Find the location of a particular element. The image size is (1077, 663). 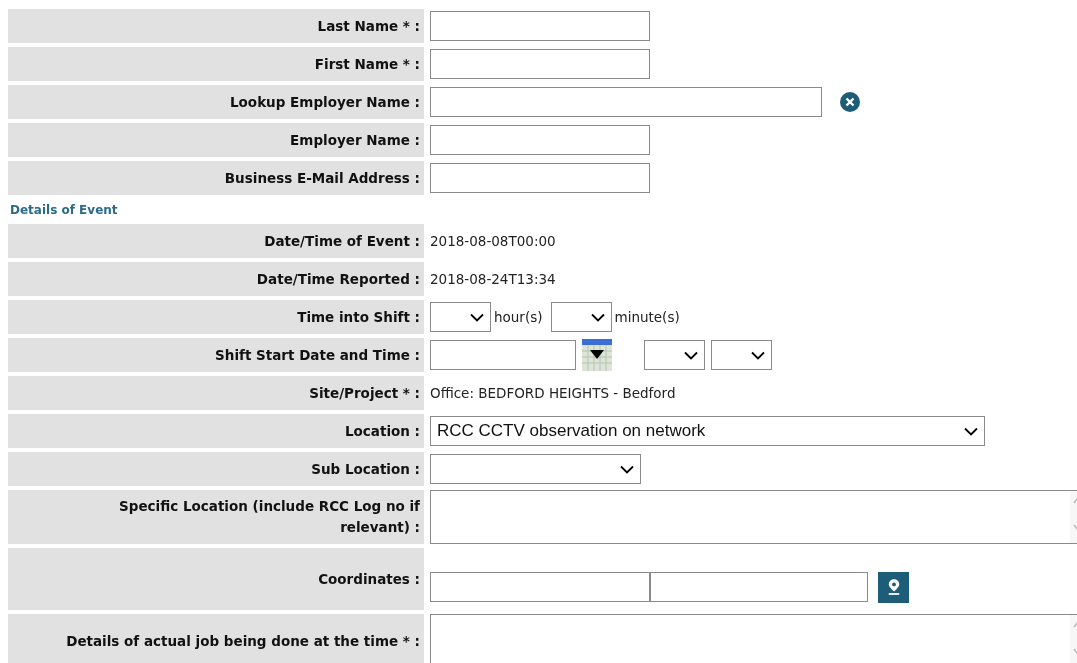

field-label: Date/Time Reported : is located at coordinates (216, 279).